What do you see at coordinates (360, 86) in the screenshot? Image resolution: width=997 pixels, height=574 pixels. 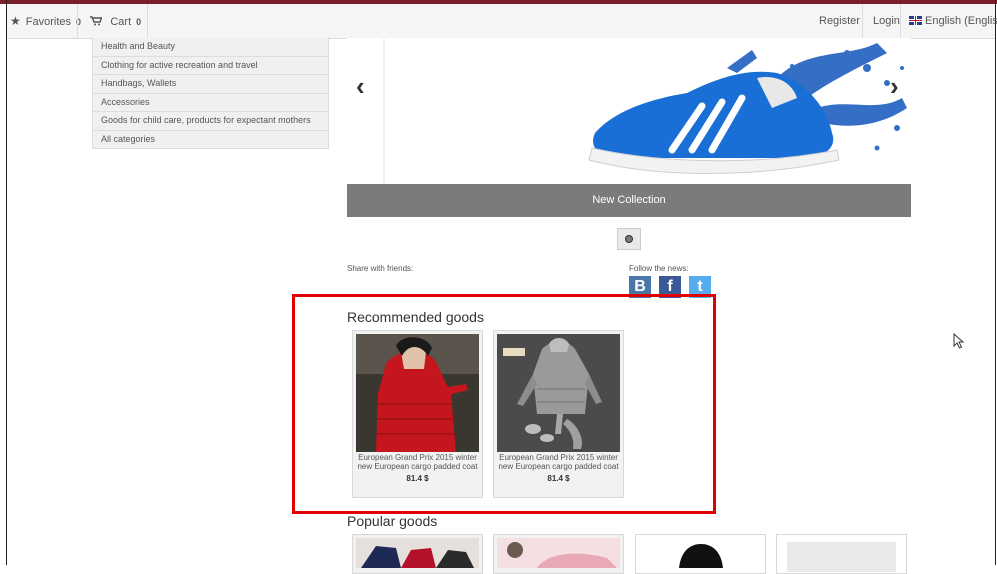 I see `carousel-prev-button: ‹` at bounding box center [360, 86].